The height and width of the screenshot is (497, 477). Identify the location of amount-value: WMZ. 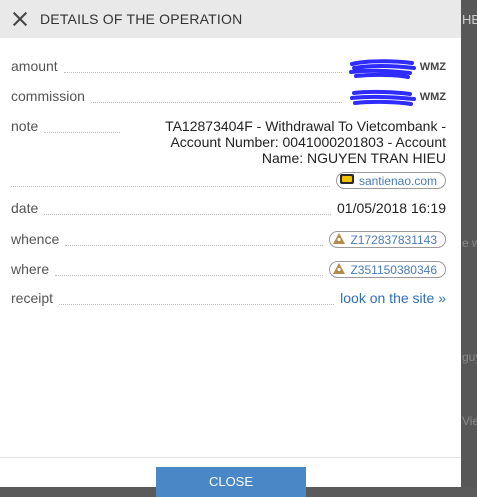
(397, 68).